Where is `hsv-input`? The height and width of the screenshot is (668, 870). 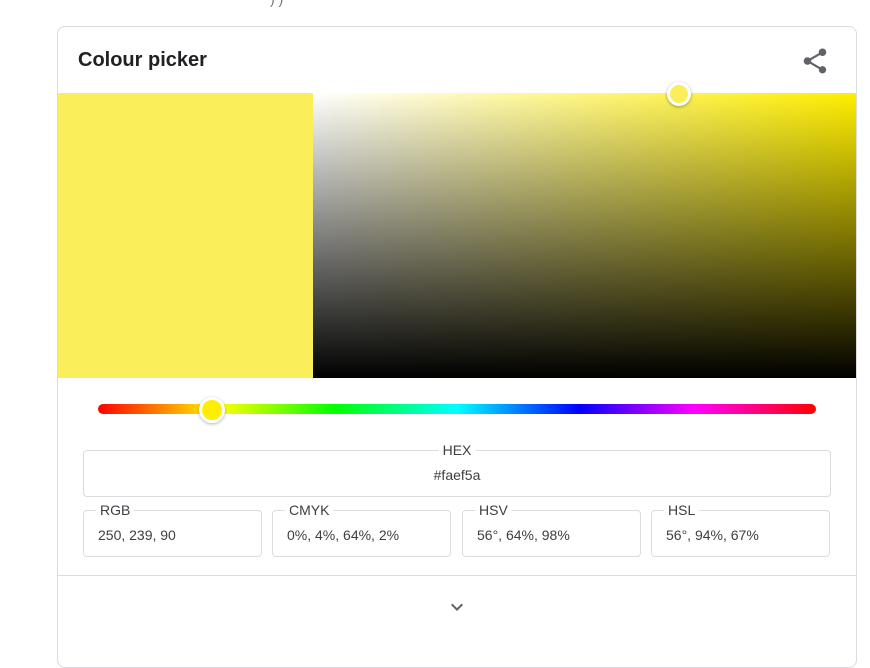 hsv-input is located at coordinates (551, 533).